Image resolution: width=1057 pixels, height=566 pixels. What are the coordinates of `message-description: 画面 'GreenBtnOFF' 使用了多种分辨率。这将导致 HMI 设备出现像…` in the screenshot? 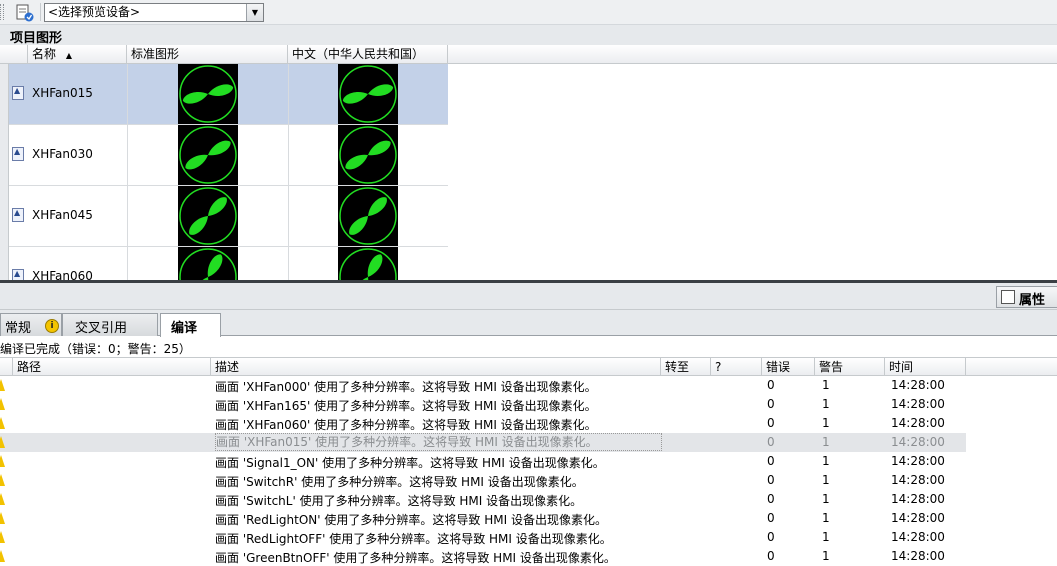 It's located at (415, 558).